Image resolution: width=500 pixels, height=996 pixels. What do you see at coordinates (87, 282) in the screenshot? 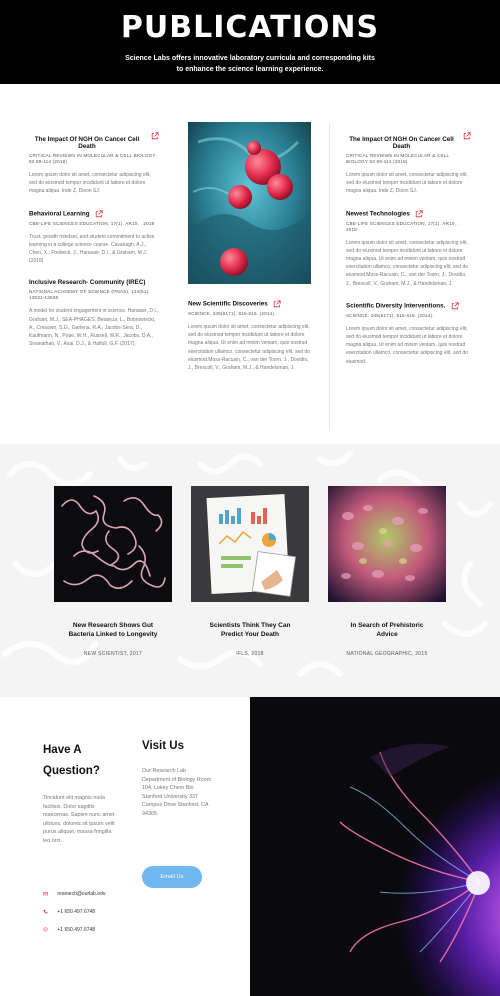
I see `publication-title: Inclusive Research- Community (IREC)` at bounding box center [87, 282].